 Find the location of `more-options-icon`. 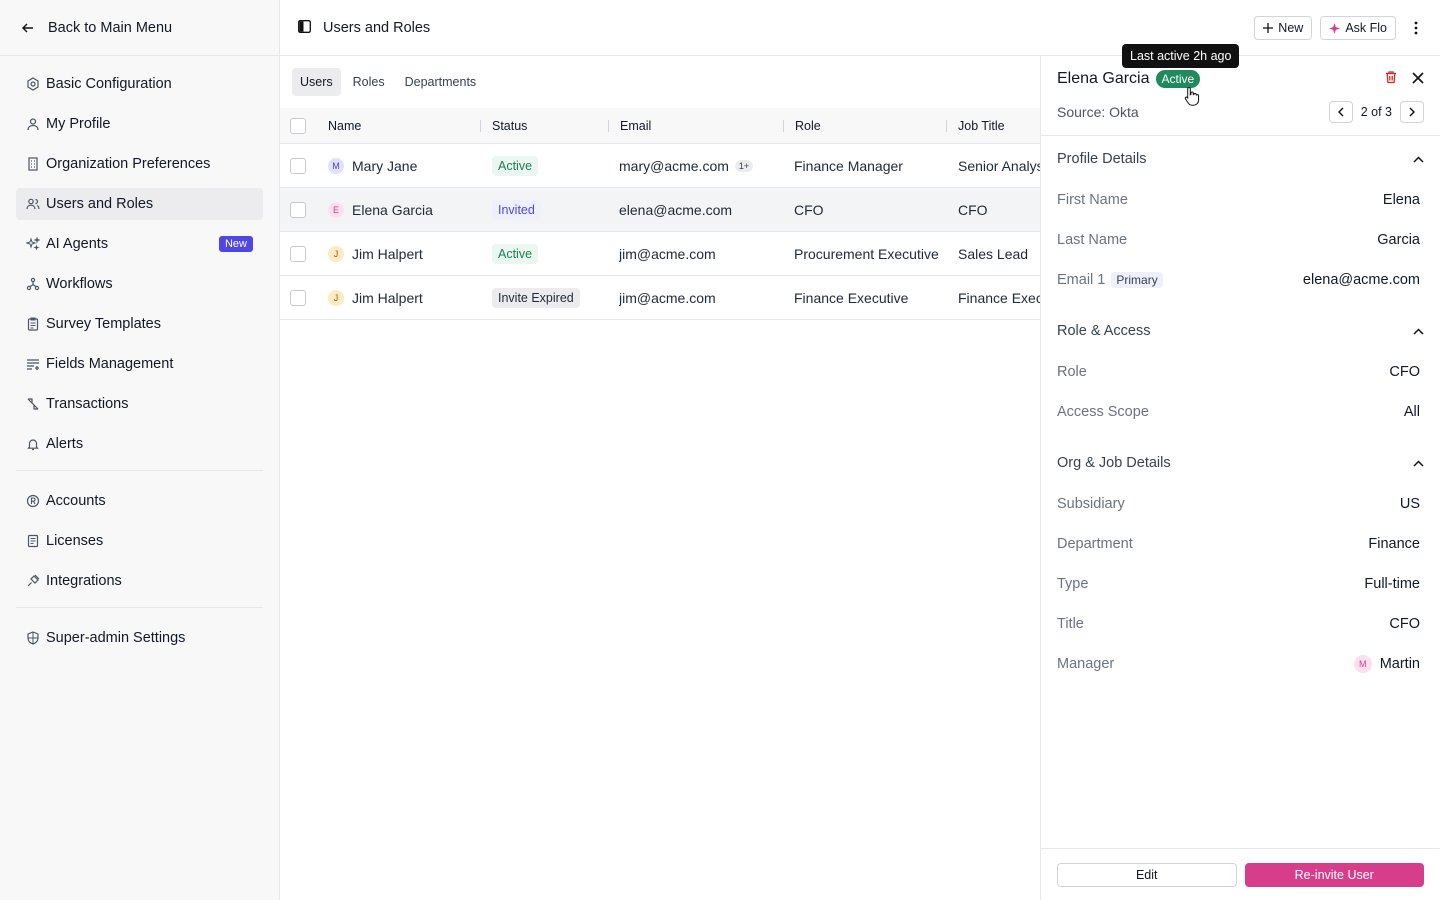

more-options-icon is located at coordinates (1416, 28).